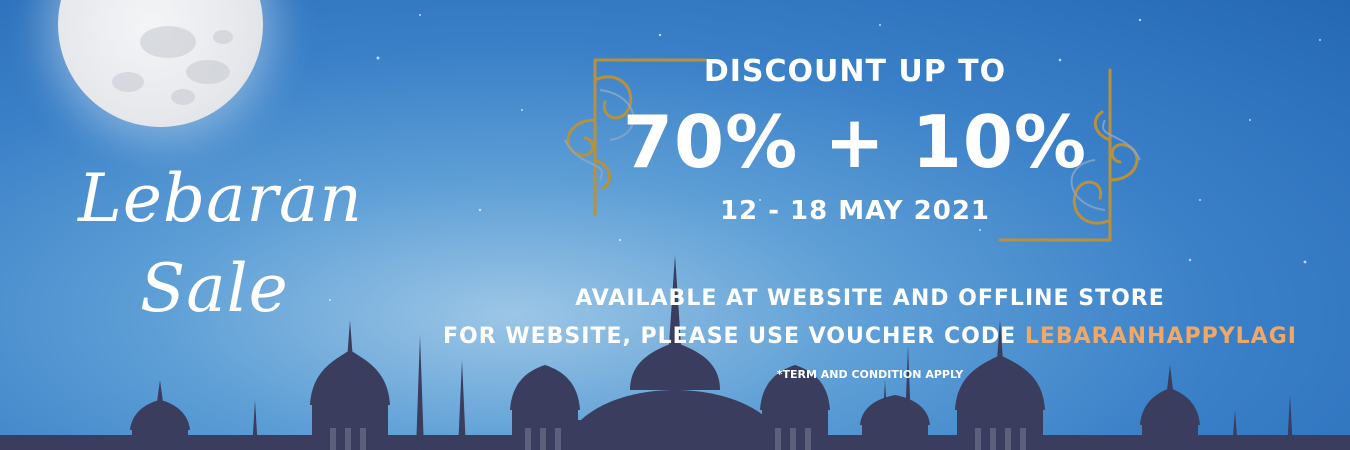 This screenshot has width=1350, height=450. Describe the element at coordinates (1160, 336) in the screenshot. I see `voucher-code: LEBARANHAPPYLAGI` at that location.